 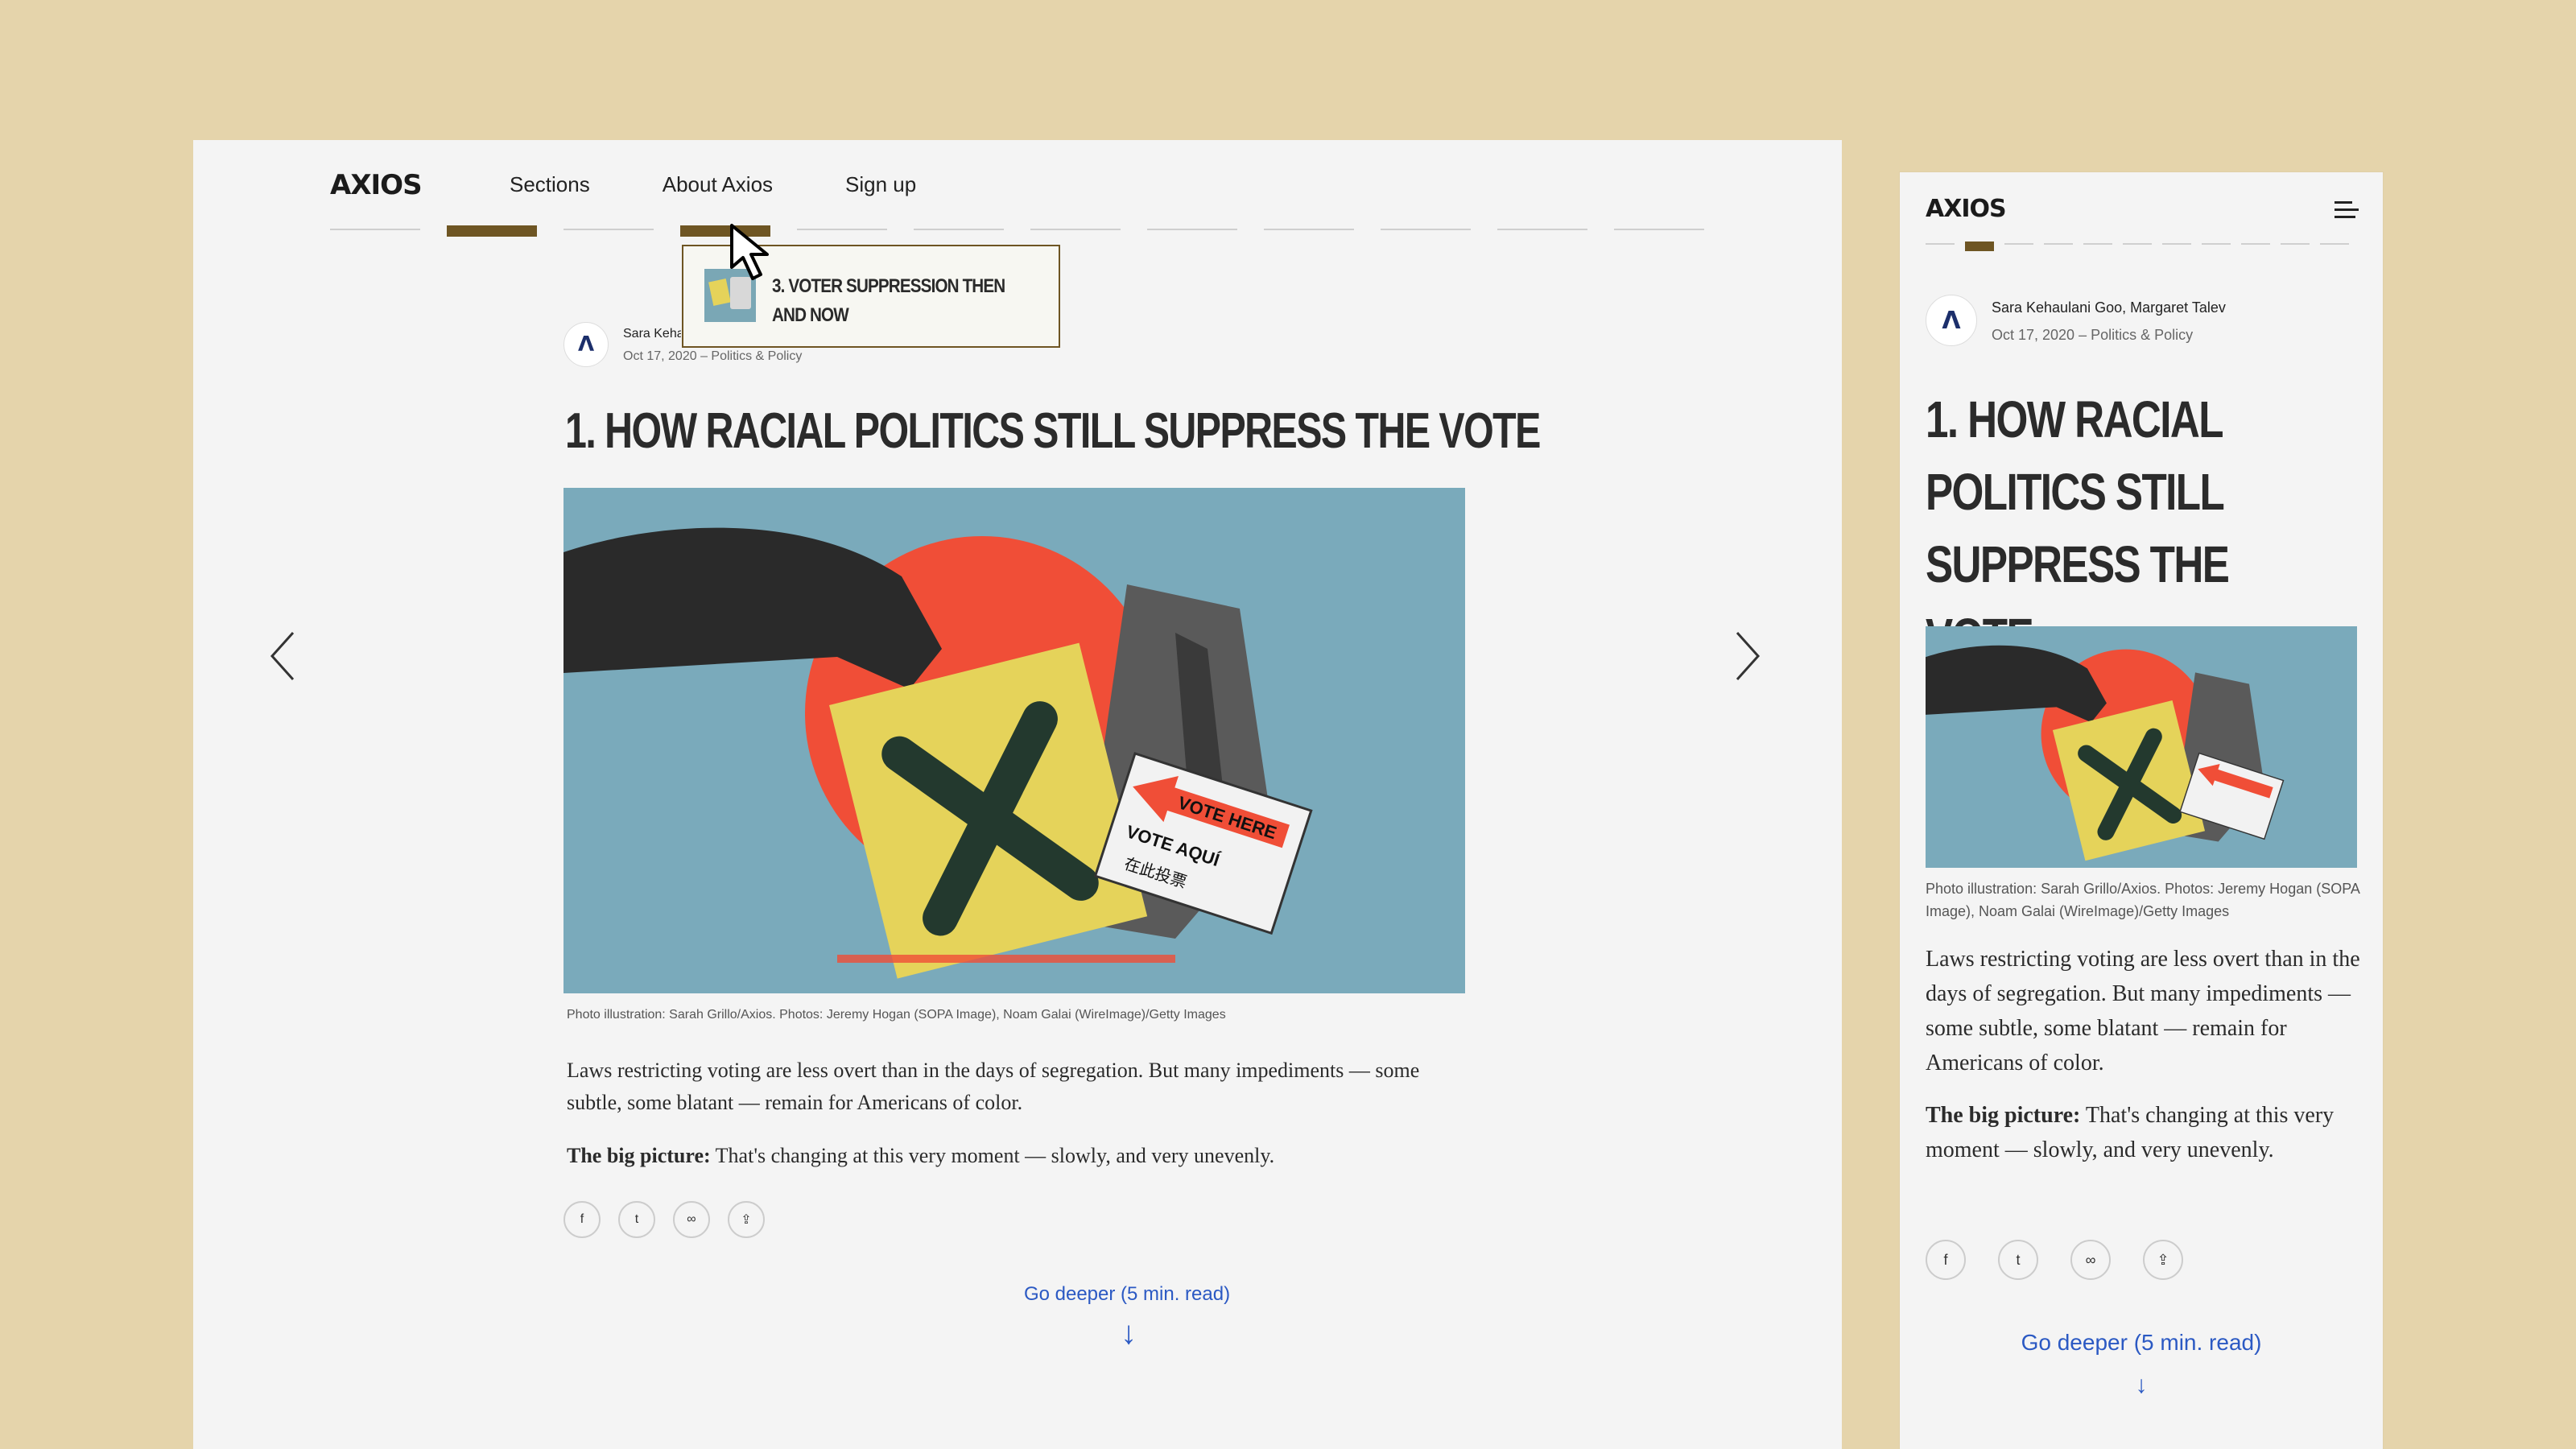 I want to click on go-deeper-link: Go deeper (5 min. read), so click(x=1127, y=1294).